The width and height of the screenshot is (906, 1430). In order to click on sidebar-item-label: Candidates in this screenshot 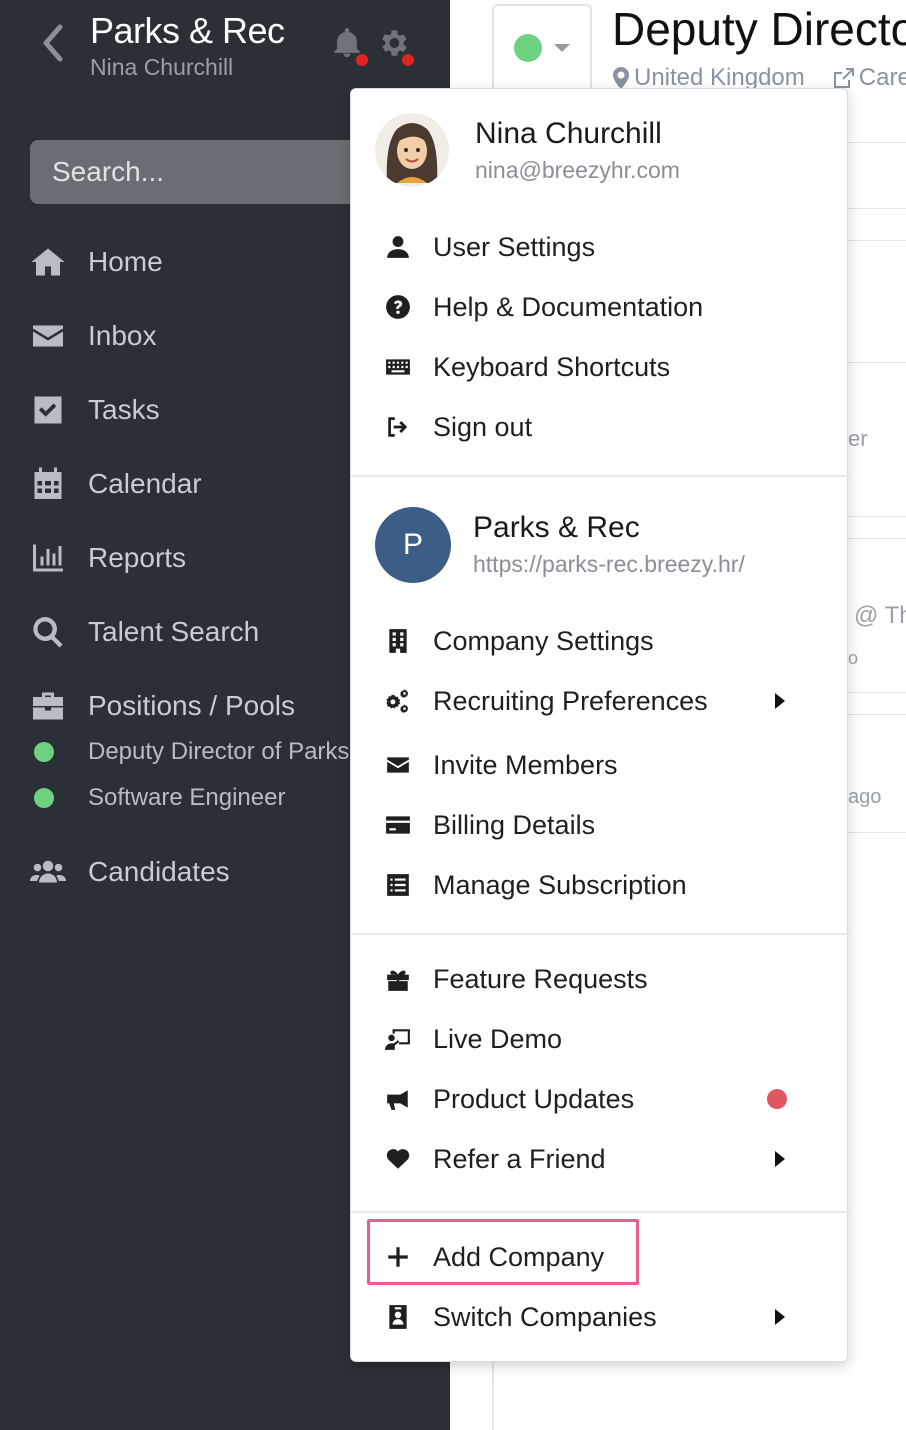, I will do `click(159, 871)`.